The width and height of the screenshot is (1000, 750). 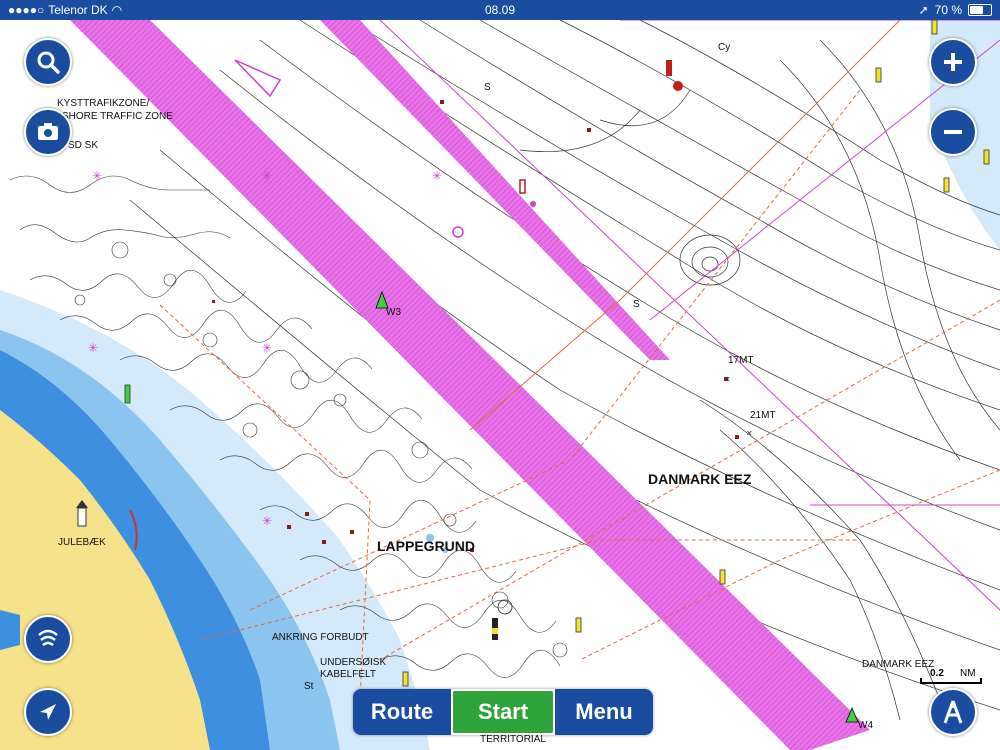 I want to click on battery-icon, so click(x=980, y=10).